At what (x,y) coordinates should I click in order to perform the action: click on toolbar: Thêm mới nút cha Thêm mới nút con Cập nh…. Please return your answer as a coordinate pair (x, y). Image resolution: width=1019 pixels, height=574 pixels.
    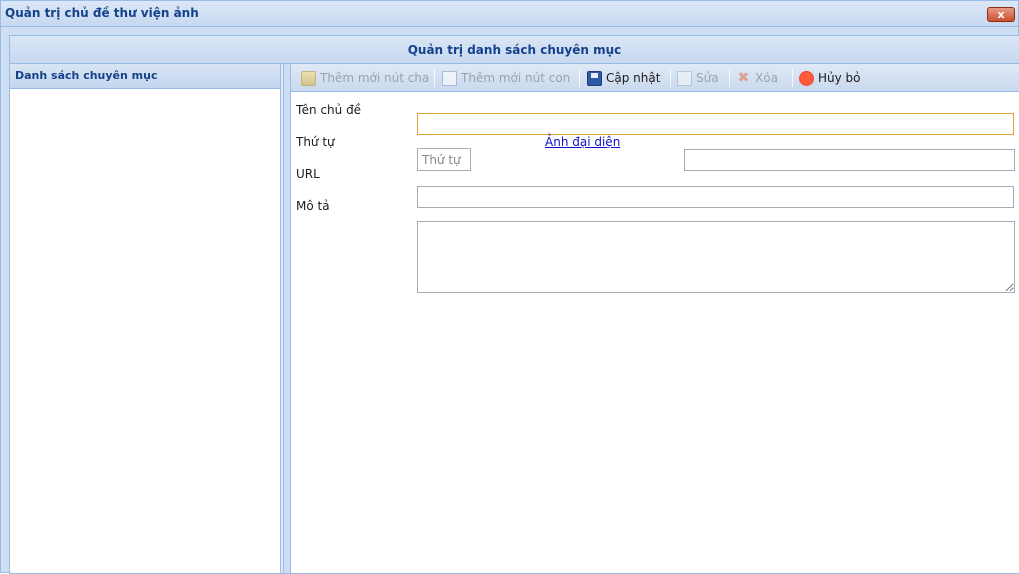
    Looking at the image, I should click on (655, 78).